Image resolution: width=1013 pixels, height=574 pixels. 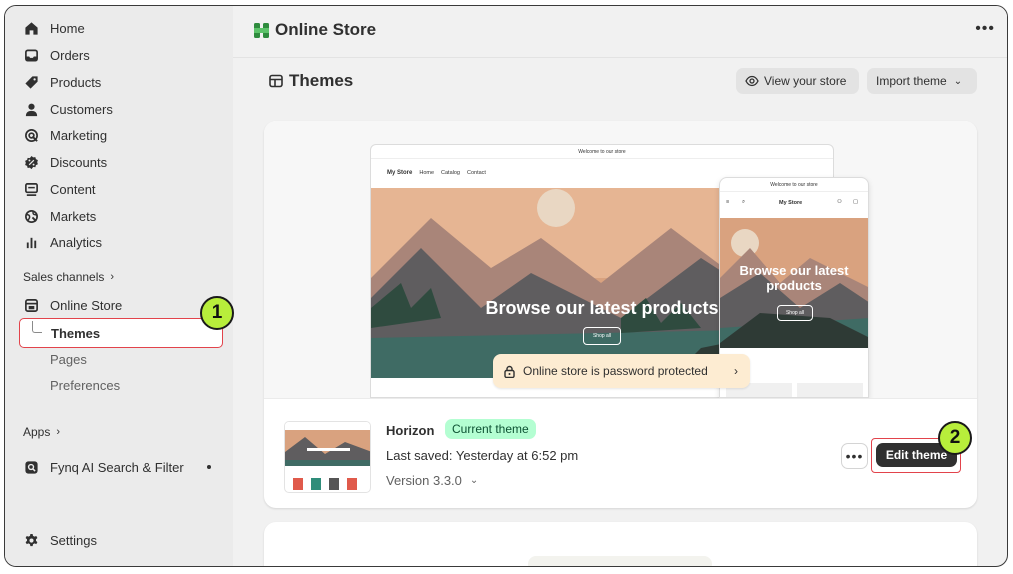 What do you see at coordinates (73, 189) in the screenshot?
I see `sidebar-item-label: Content` at bounding box center [73, 189].